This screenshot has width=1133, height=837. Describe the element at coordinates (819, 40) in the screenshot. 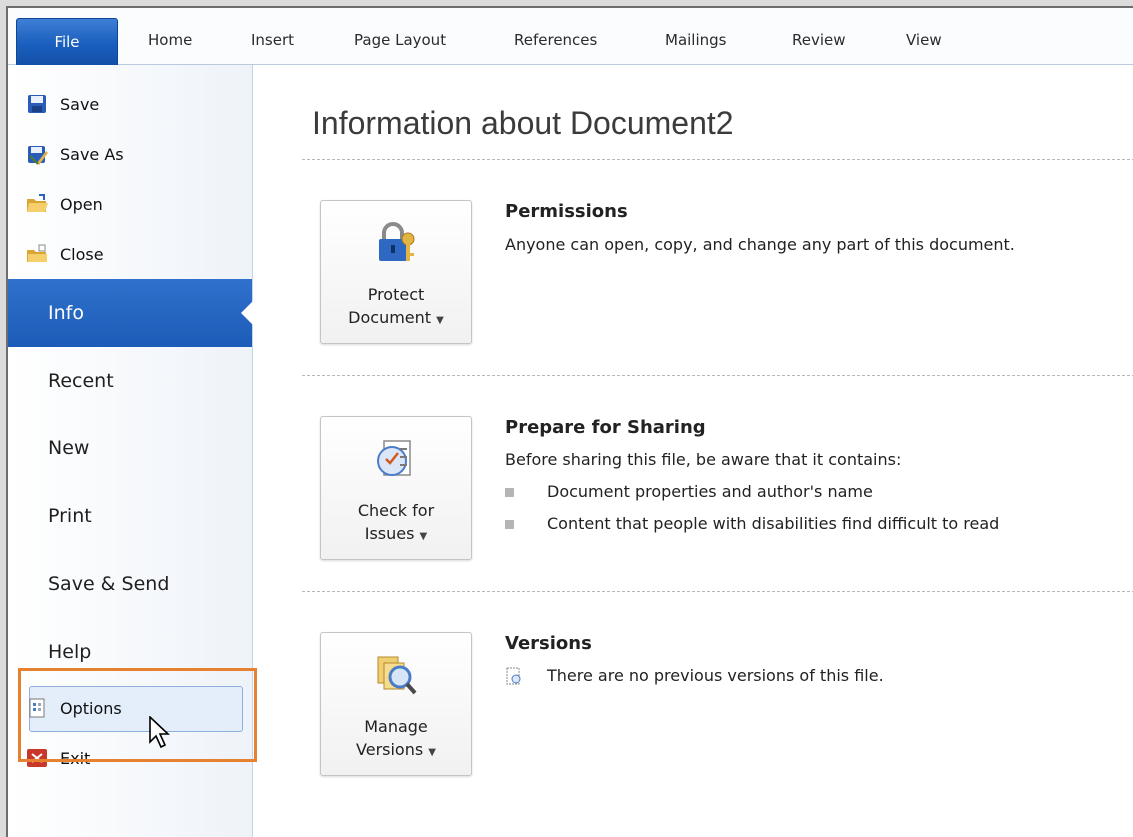

I see `tab-review: Review` at that location.